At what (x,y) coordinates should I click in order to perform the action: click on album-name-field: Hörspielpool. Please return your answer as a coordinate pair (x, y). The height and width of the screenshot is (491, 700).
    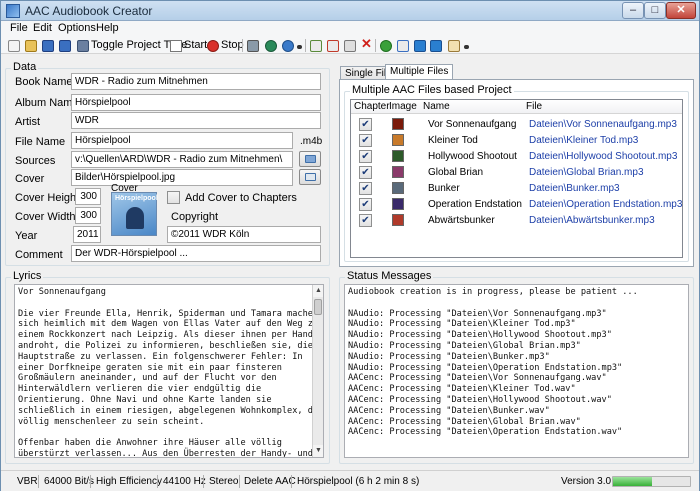
    Looking at the image, I should click on (196, 102).